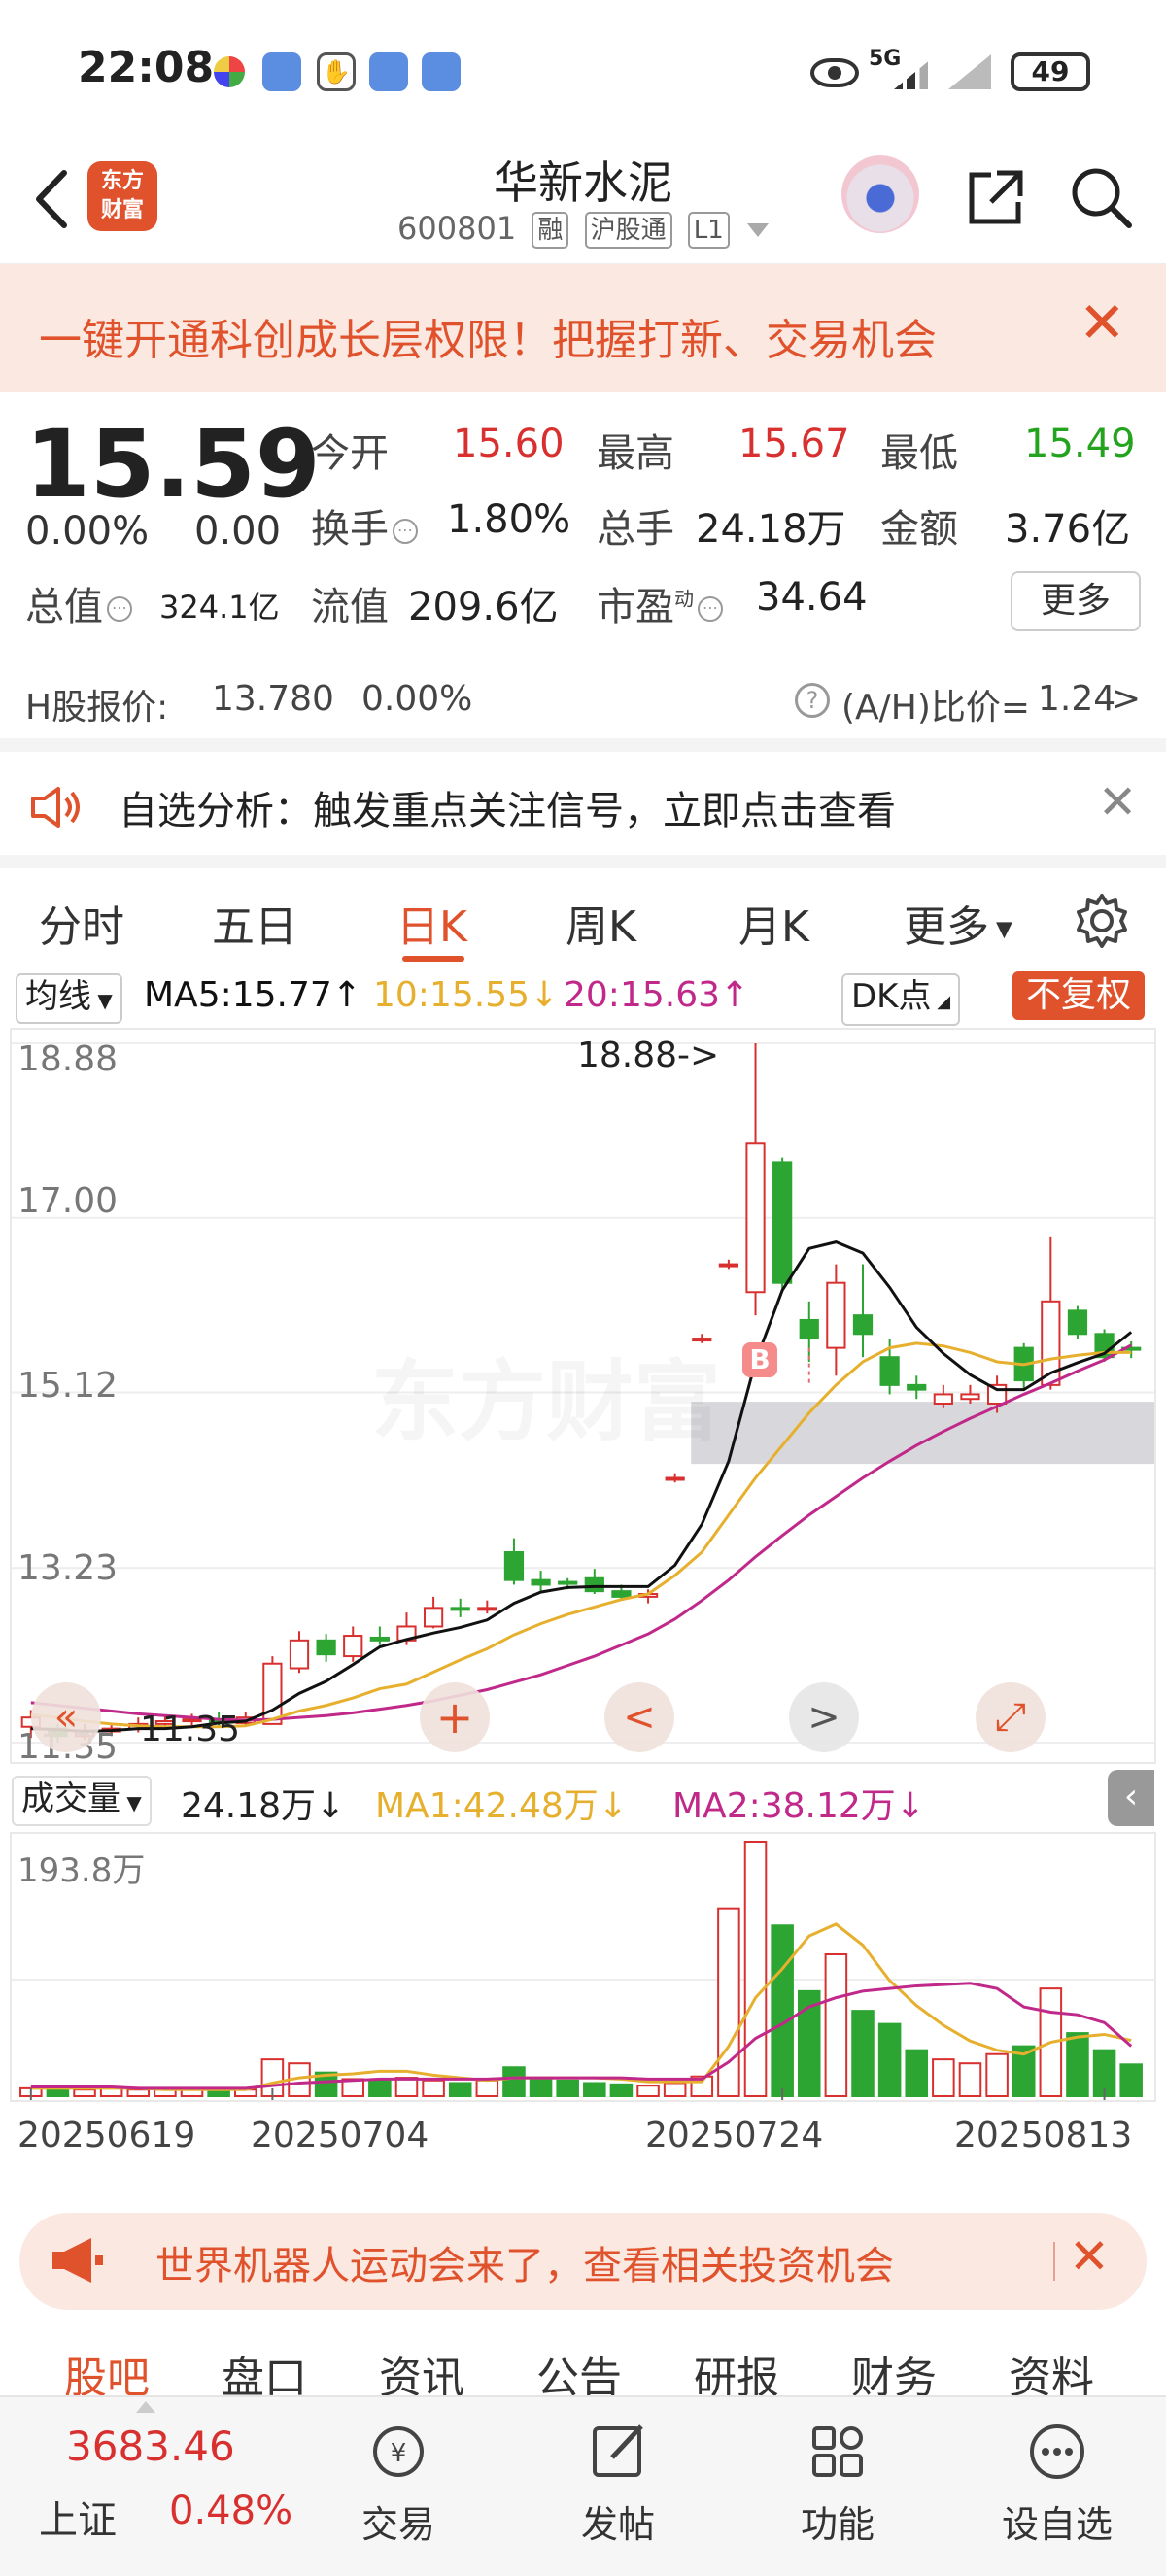 This screenshot has height=2576, width=1166. Describe the element at coordinates (1077, 699) in the screenshot. I see `ah-ratio-value: 1.24` at that location.